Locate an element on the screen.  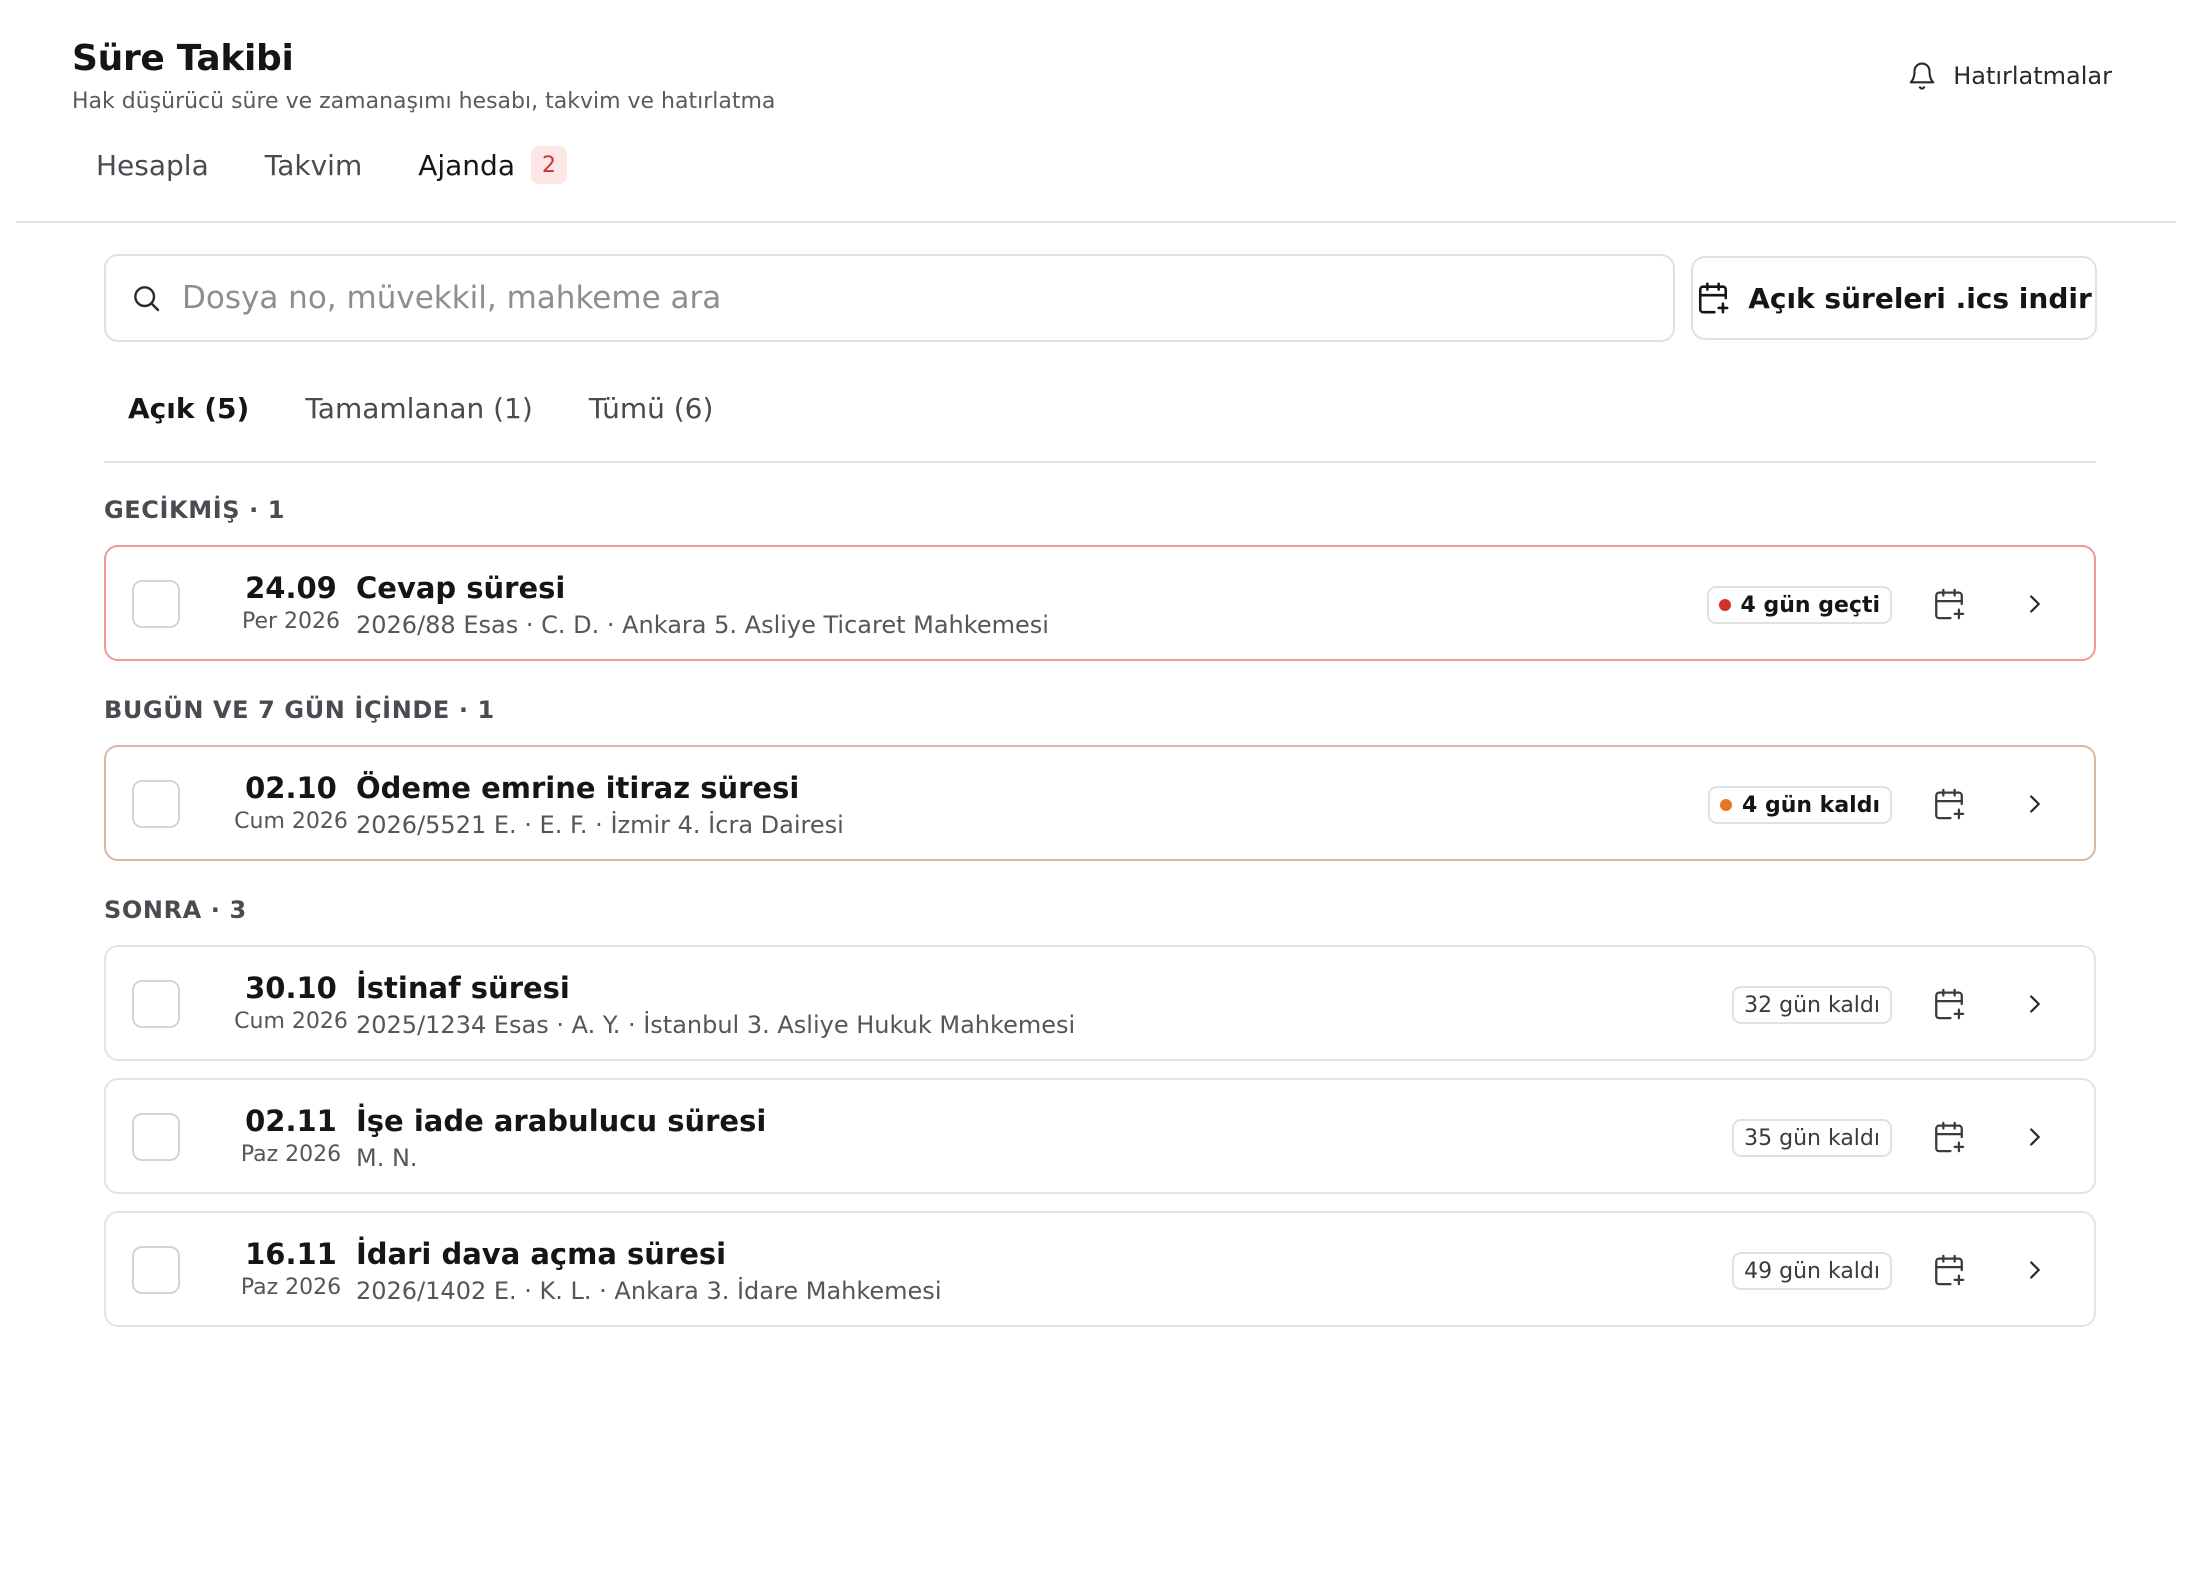
task-date-day: 02.10 is located at coordinates (291, 788).